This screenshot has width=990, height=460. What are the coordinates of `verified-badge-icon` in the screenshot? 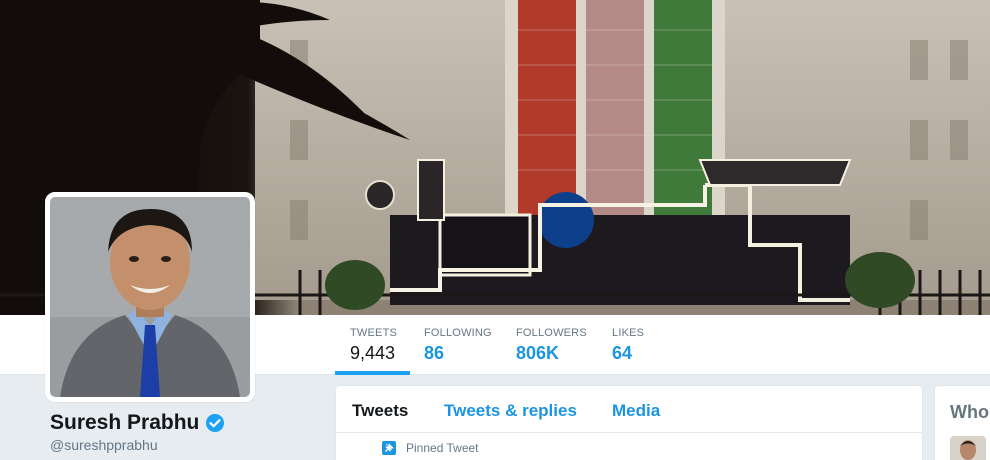 It's located at (215, 423).